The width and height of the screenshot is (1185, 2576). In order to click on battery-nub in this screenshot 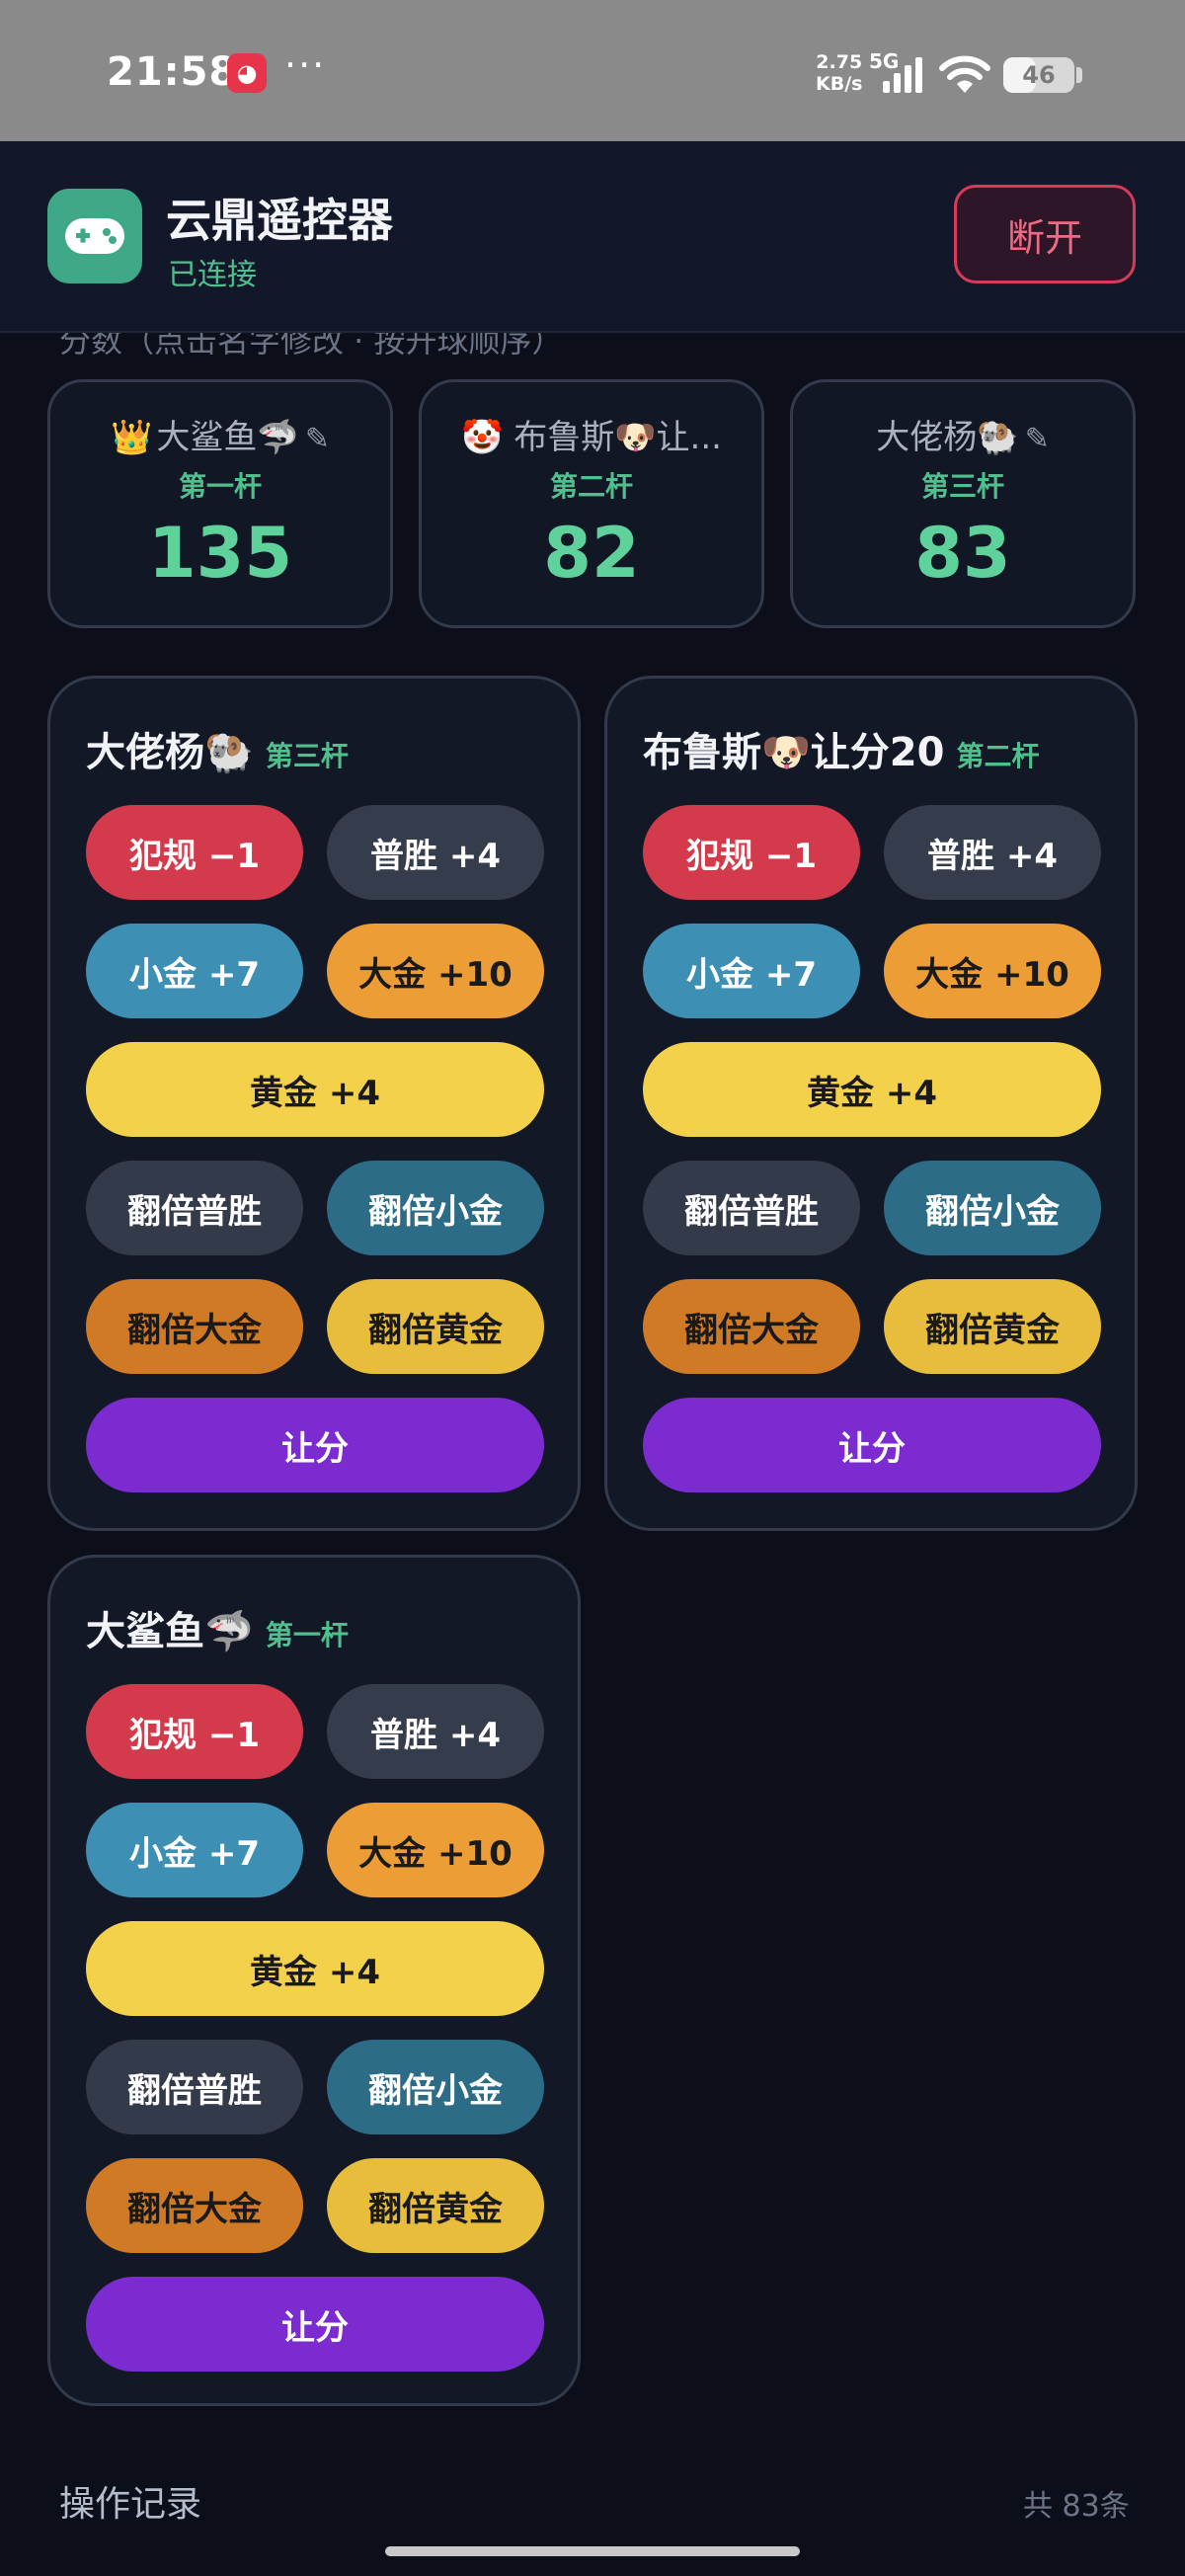, I will do `click(1079, 75)`.